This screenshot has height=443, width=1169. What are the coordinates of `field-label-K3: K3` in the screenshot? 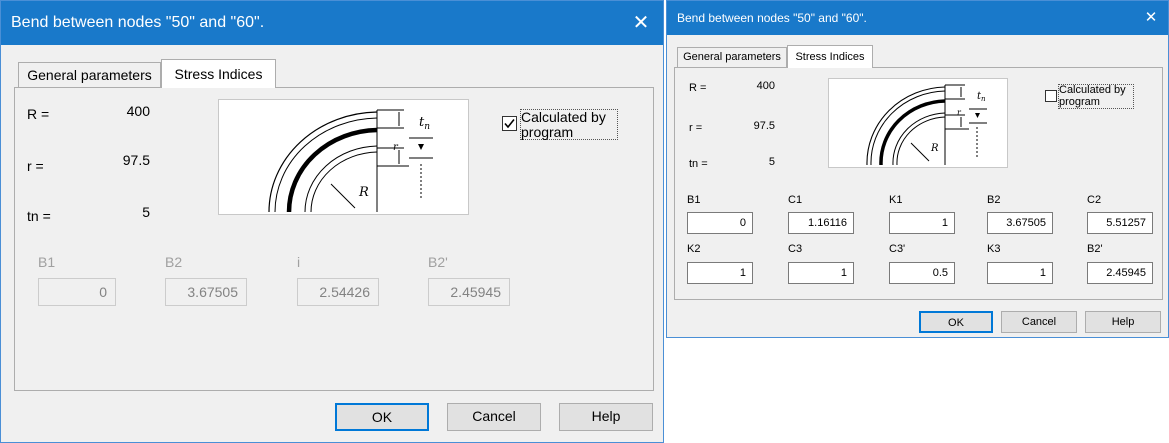 It's located at (994, 249).